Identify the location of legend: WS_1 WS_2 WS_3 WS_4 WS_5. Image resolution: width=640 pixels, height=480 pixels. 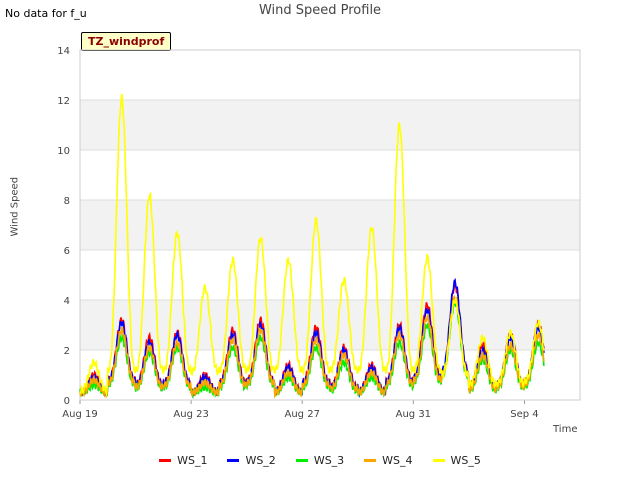
(320, 460).